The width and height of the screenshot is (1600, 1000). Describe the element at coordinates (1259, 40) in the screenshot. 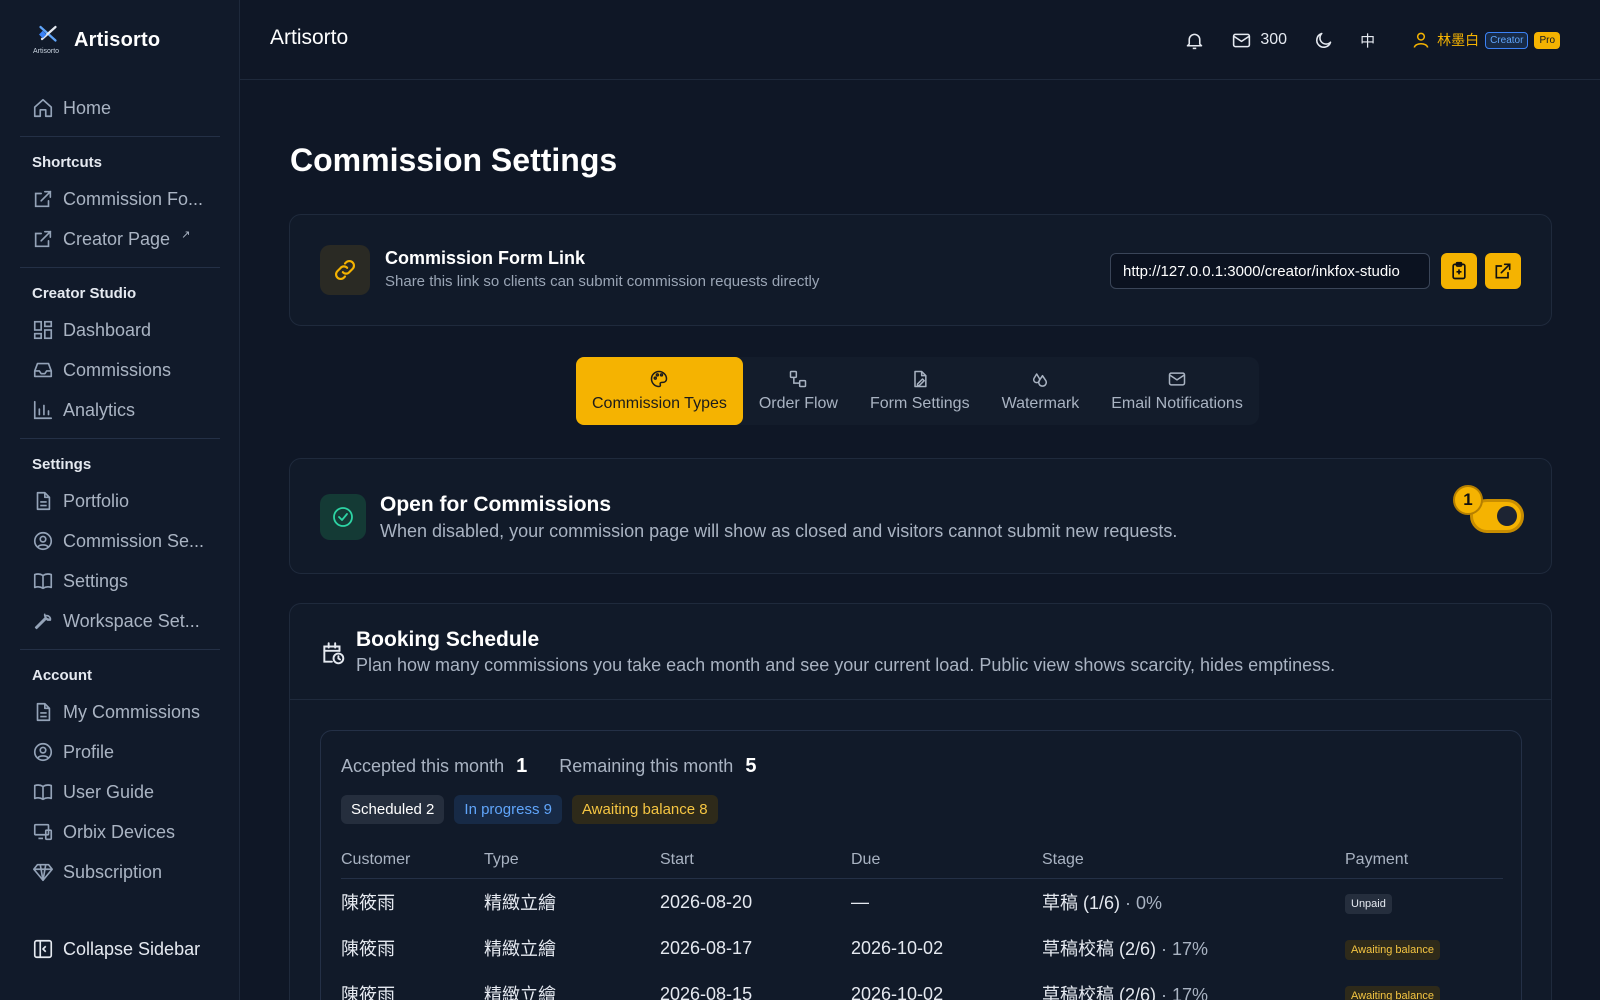

I see `messages-button: 300` at that location.